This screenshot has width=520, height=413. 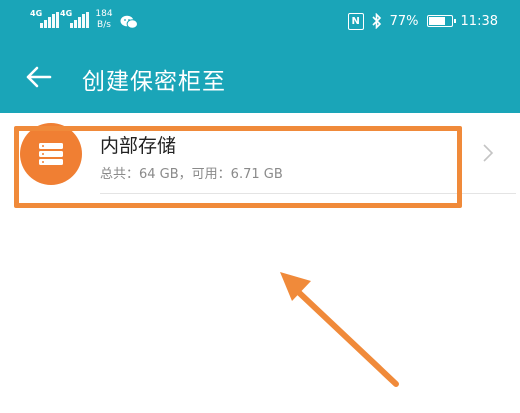 What do you see at coordinates (339, 329) in the screenshot?
I see `pointer-arrow-icon` at bounding box center [339, 329].